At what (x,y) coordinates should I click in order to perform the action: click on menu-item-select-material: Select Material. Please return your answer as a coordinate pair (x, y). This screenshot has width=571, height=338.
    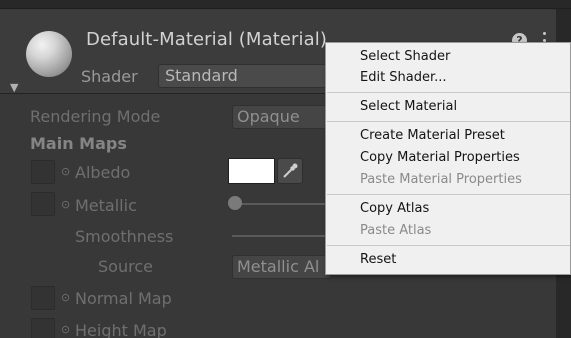
    Looking at the image, I should click on (408, 106).